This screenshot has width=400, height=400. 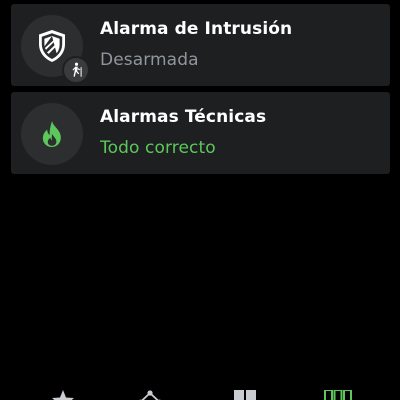 What do you see at coordinates (196, 29) in the screenshot?
I see `intrusion-alarm-title: Alarma de Intrusión` at bounding box center [196, 29].